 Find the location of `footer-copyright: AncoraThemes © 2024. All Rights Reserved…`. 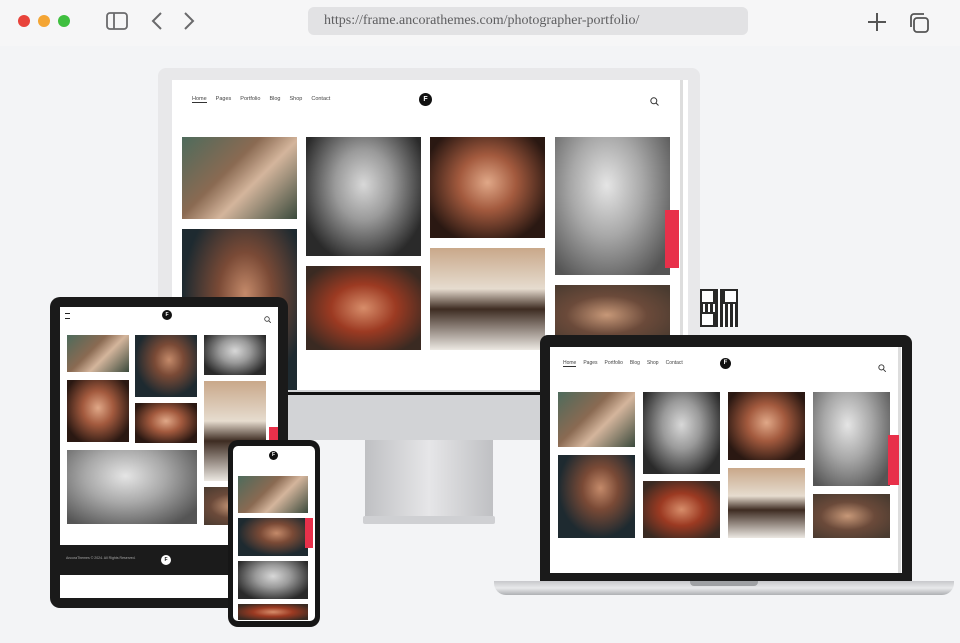

footer-copyright: AncoraThemes © 2024. All Rights Reserved… is located at coordinates (101, 558).